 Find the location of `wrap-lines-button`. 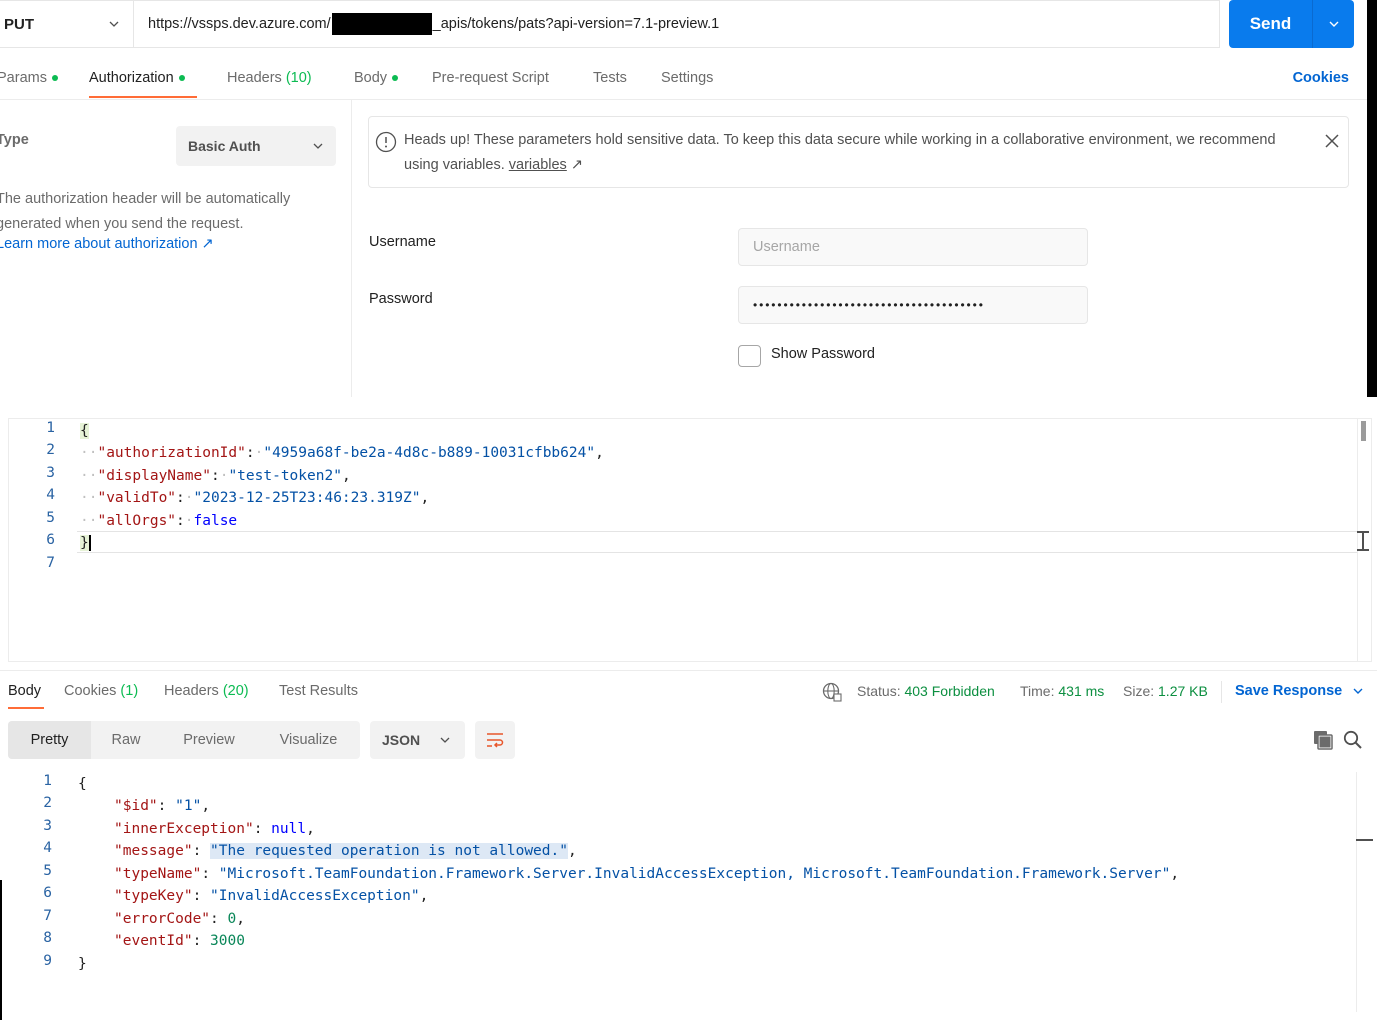

wrap-lines-button is located at coordinates (495, 740).